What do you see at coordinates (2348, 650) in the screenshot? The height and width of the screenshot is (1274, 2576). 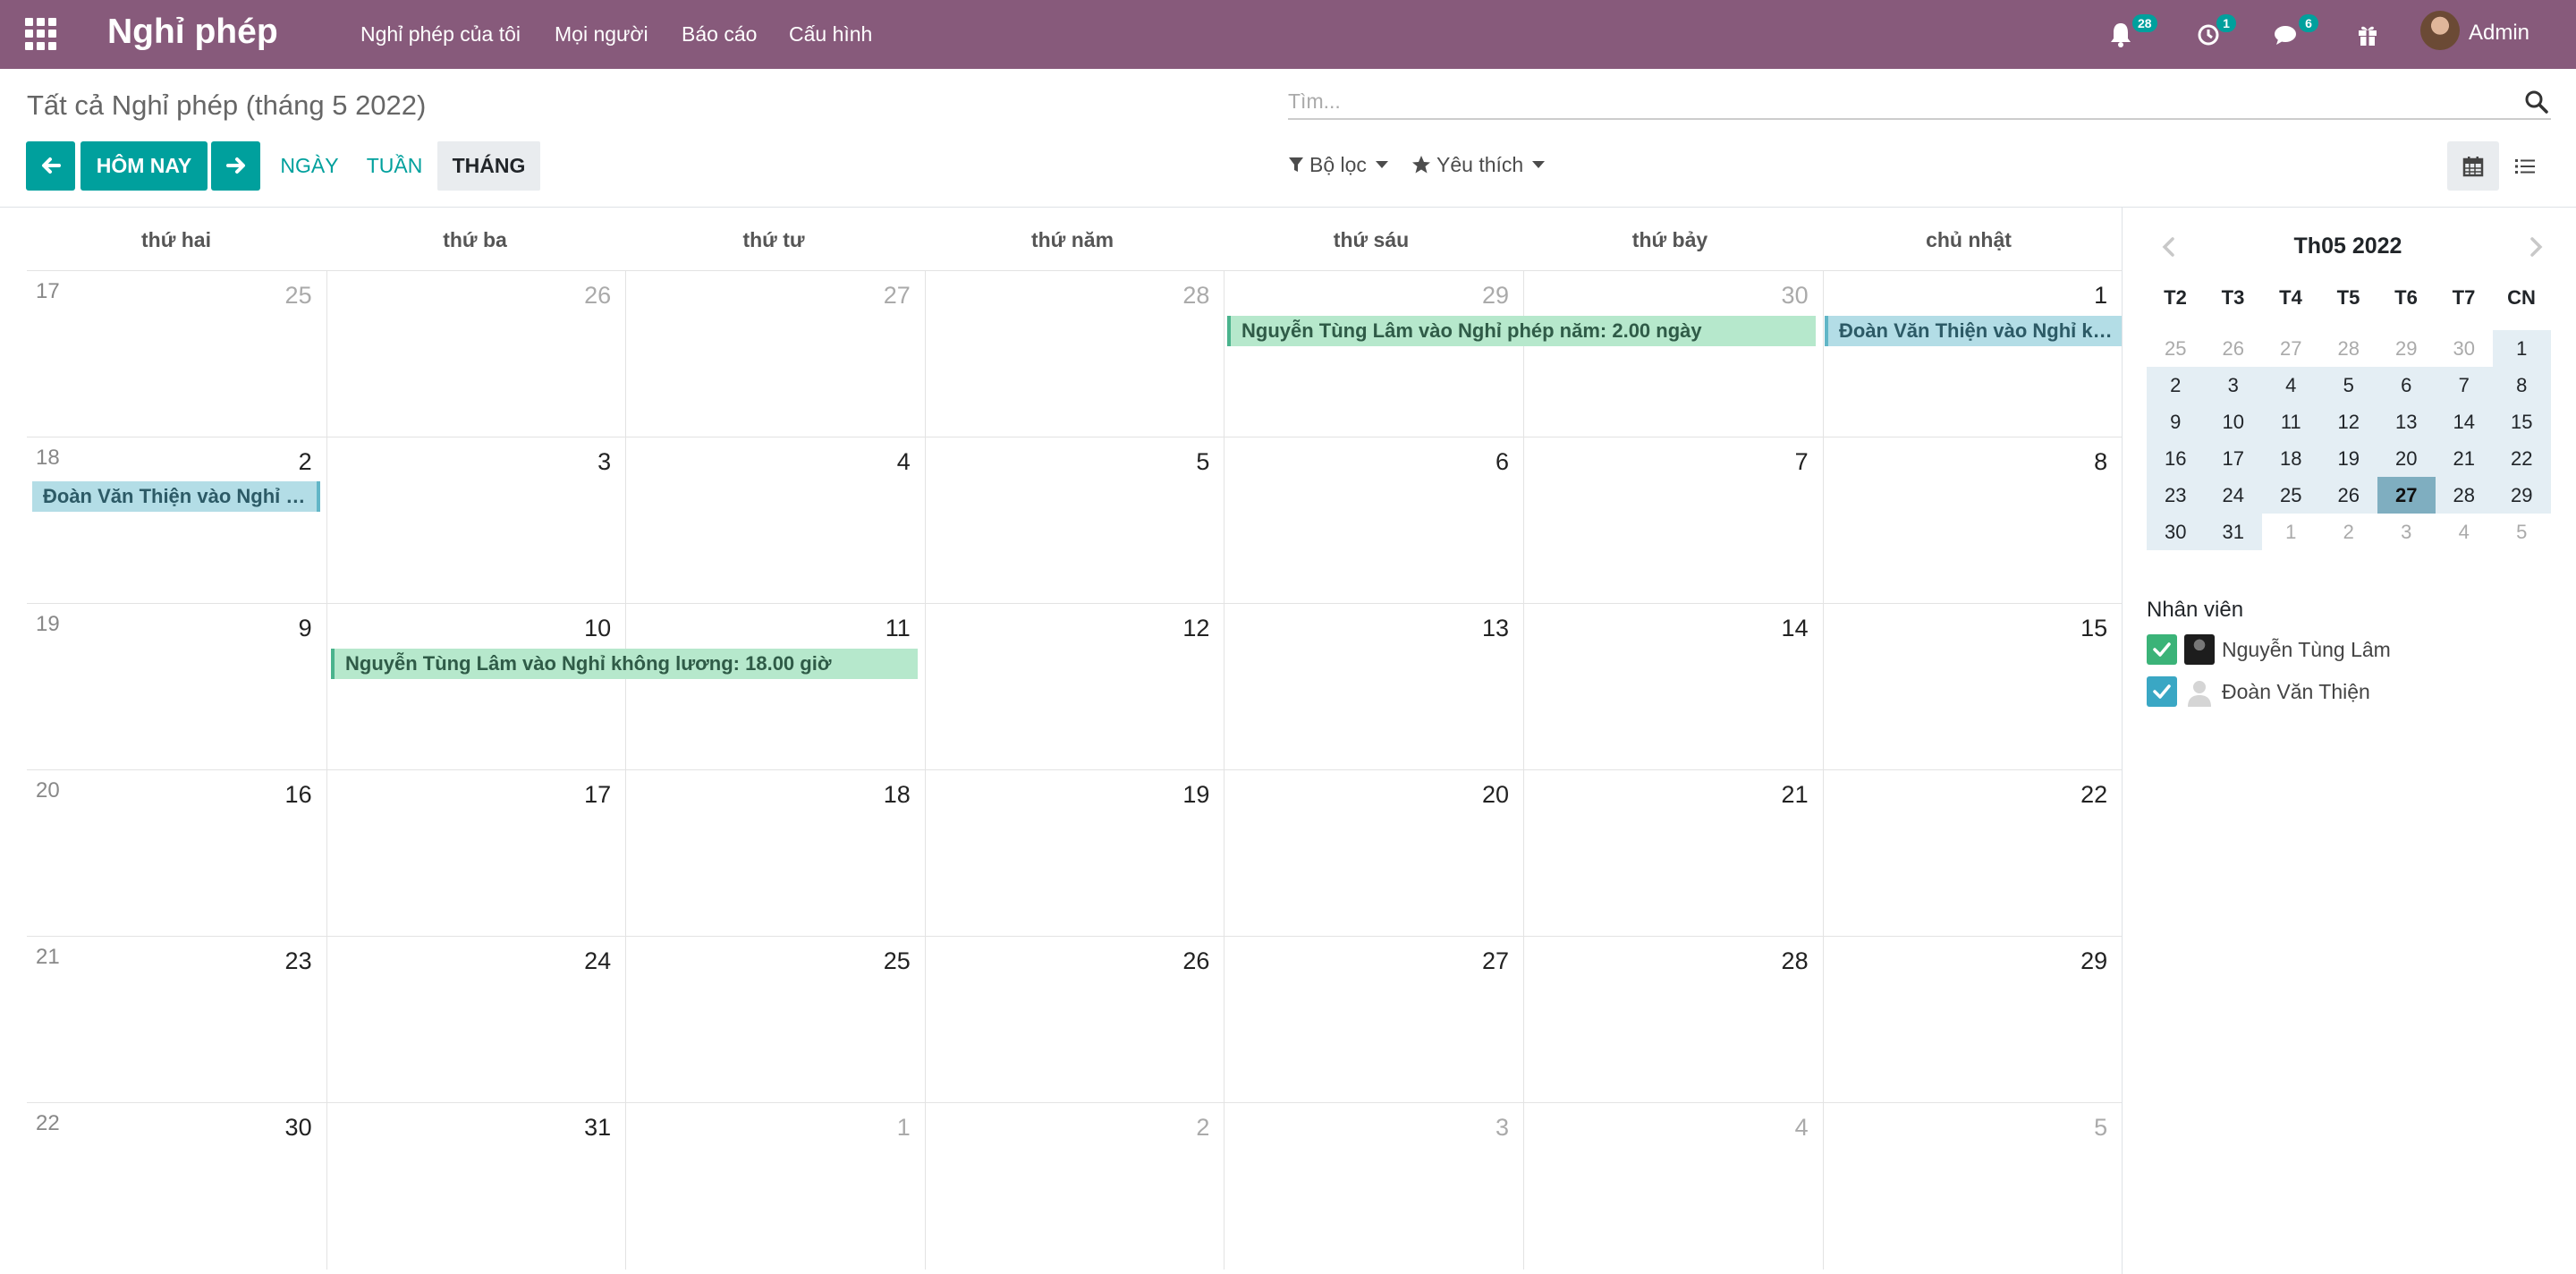 I see `employee-filter-item: Nguyễn Tùng Lâm` at bounding box center [2348, 650].